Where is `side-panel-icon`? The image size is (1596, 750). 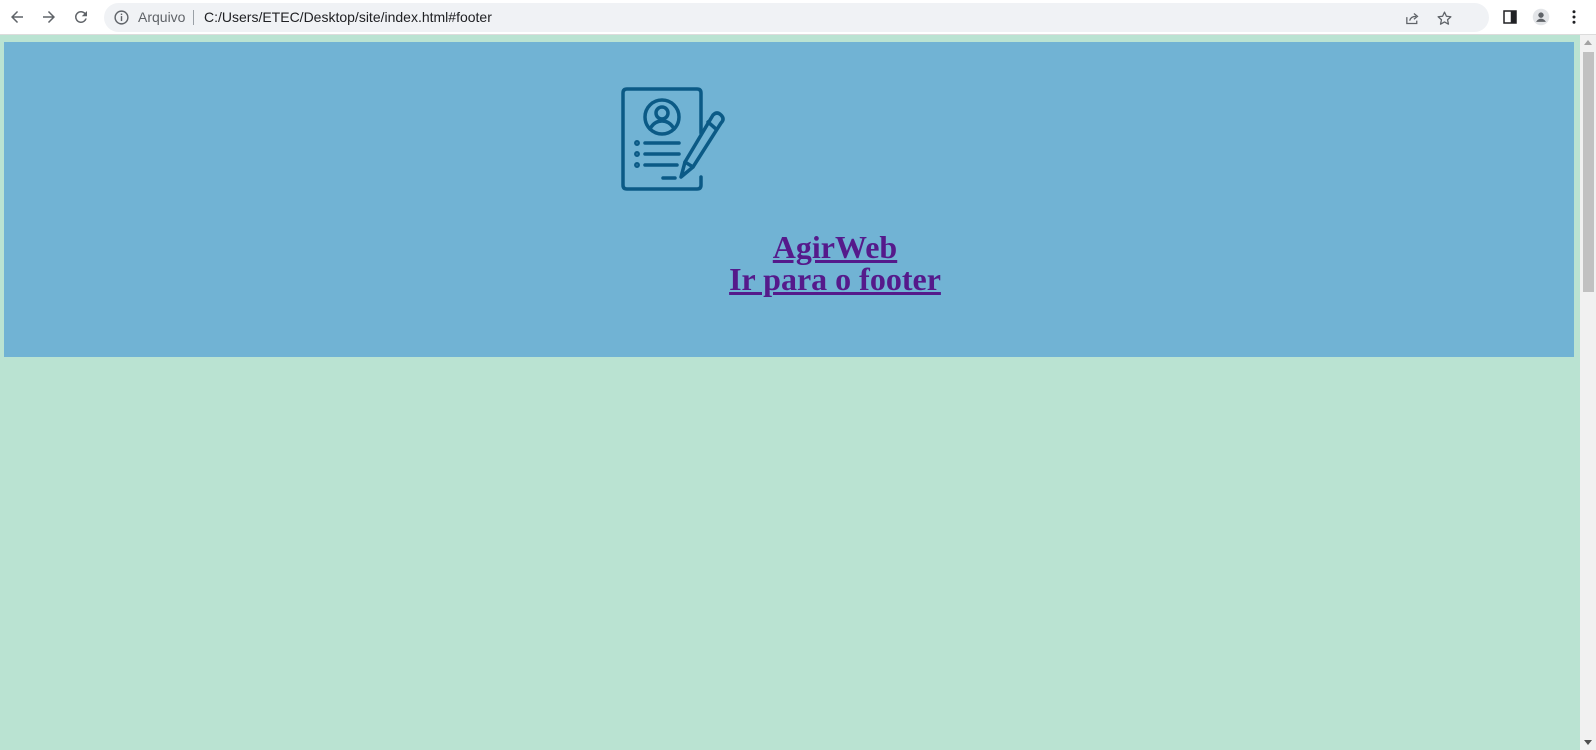 side-panel-icon is located at coordinates (1510, 17).